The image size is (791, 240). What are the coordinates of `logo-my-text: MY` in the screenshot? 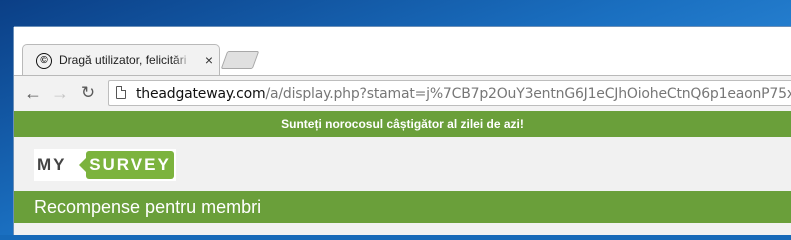 It's located at (52, 164).